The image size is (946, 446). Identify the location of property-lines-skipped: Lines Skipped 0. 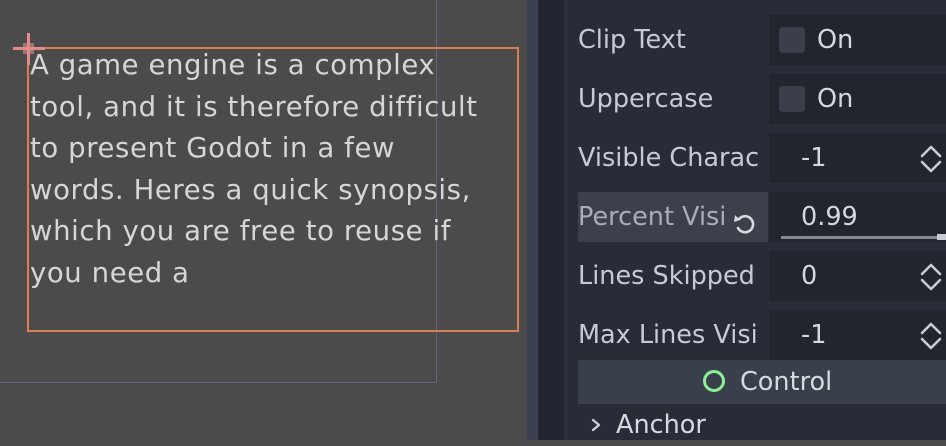
(762, 276).